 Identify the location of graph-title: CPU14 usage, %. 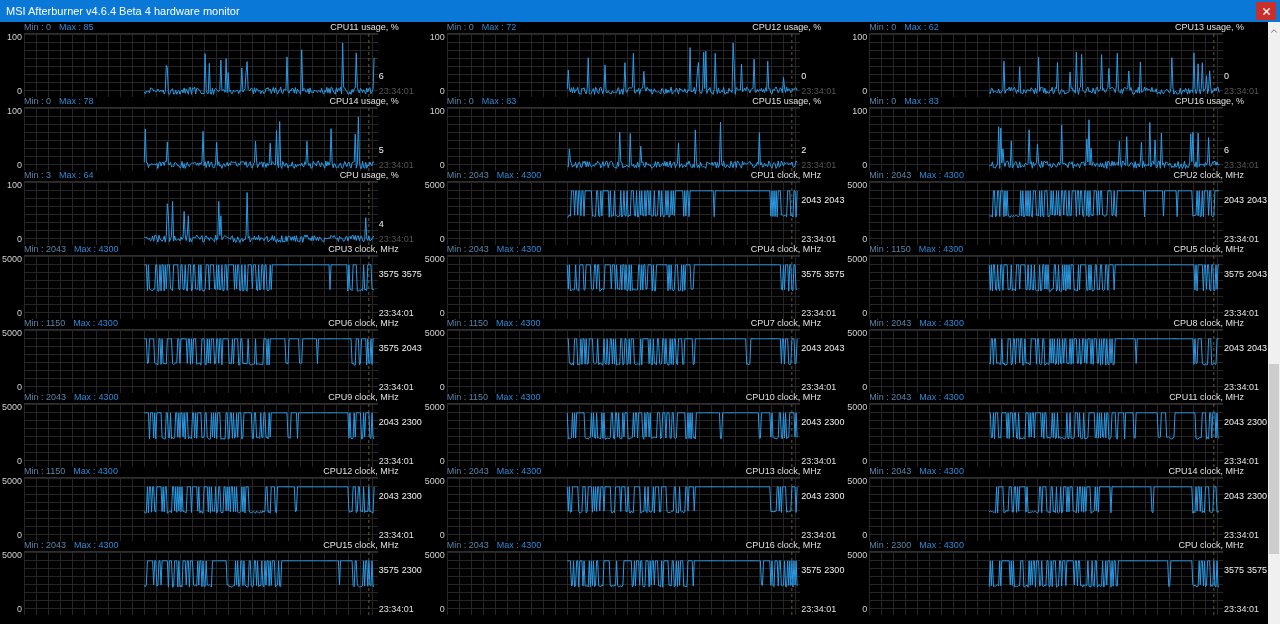
(364, 101).